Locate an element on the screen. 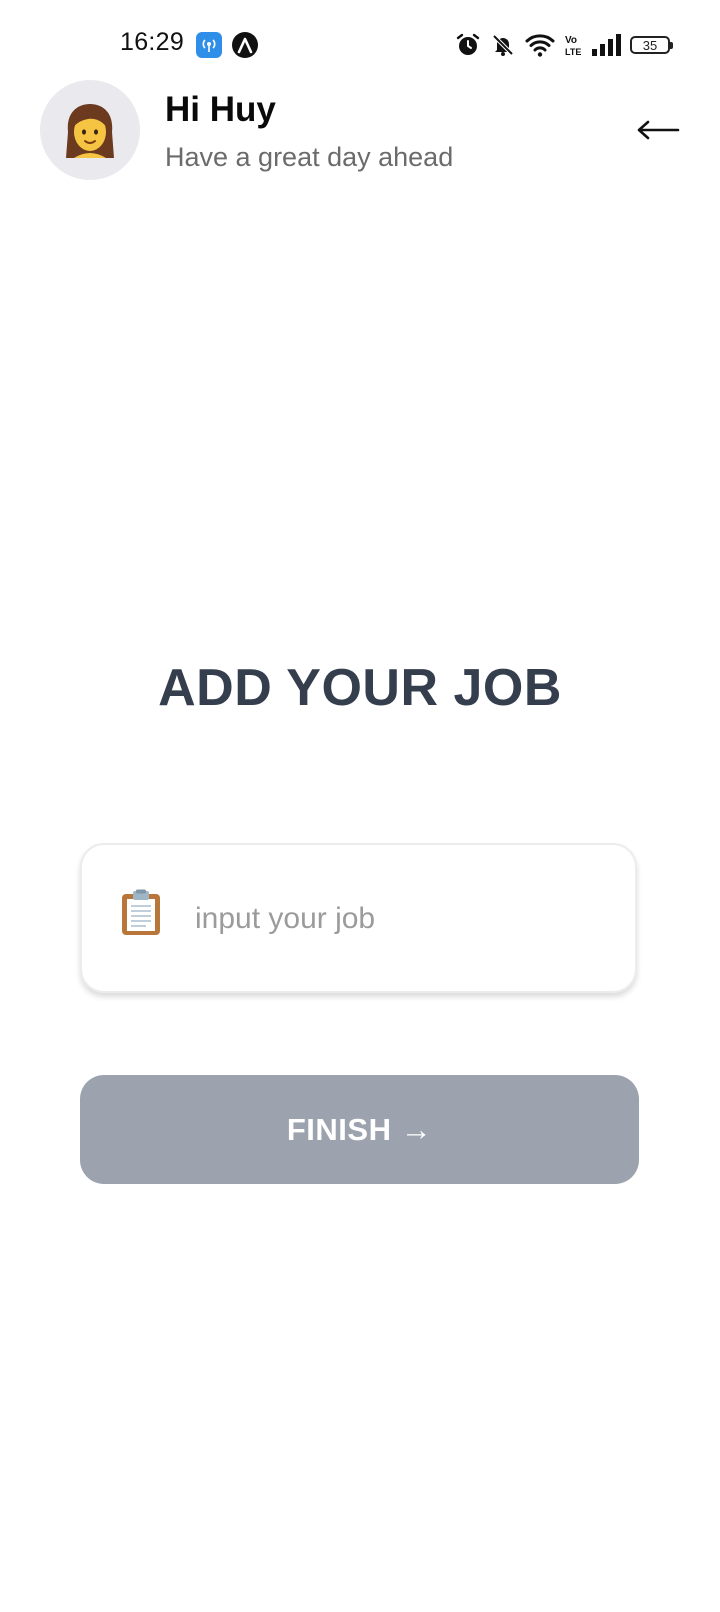  battery-icon: 35 is located at coordinates (651, 45).